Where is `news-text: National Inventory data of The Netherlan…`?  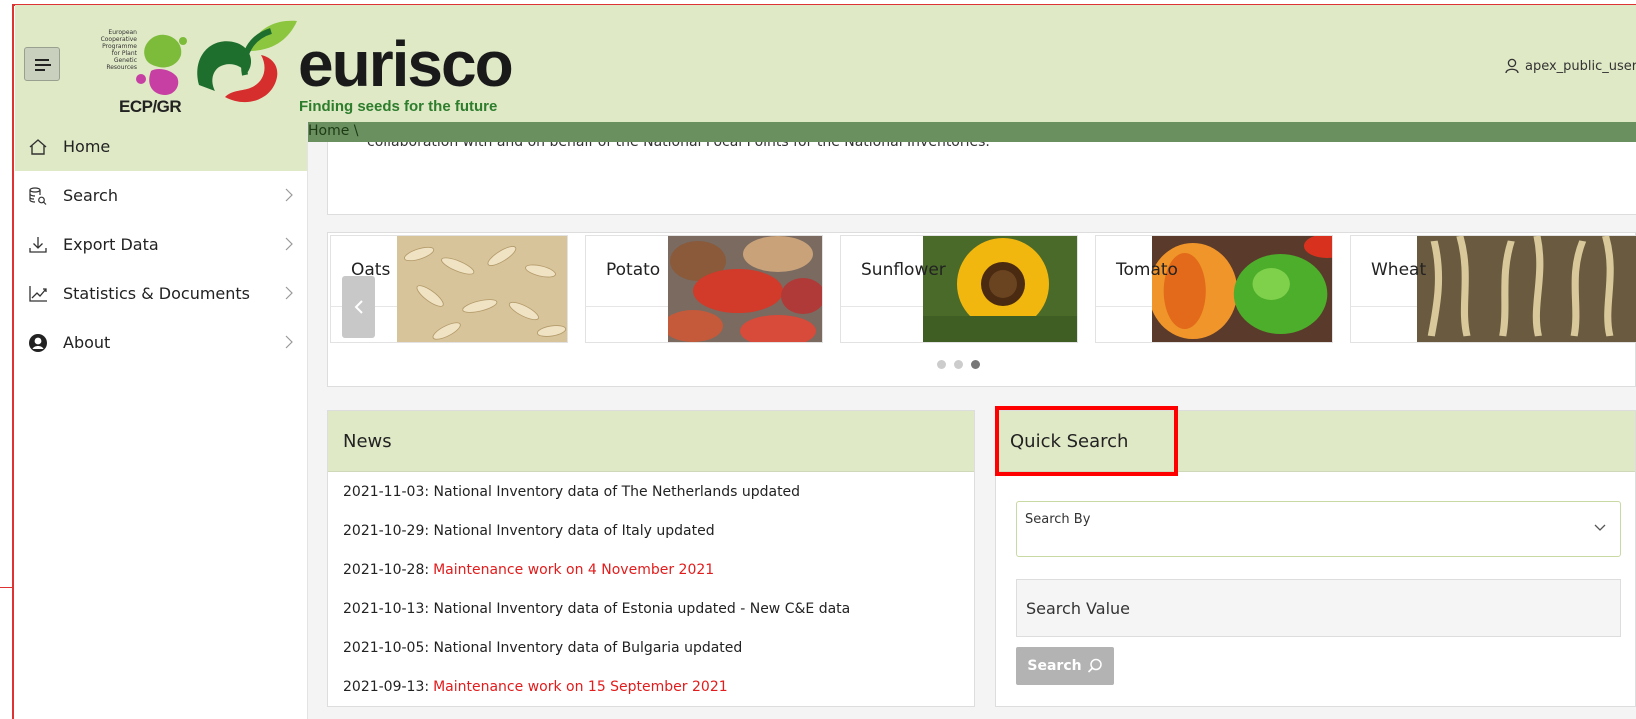 news-text: National Inventory data of The Netherlan… is located at coordinates (617, 491).